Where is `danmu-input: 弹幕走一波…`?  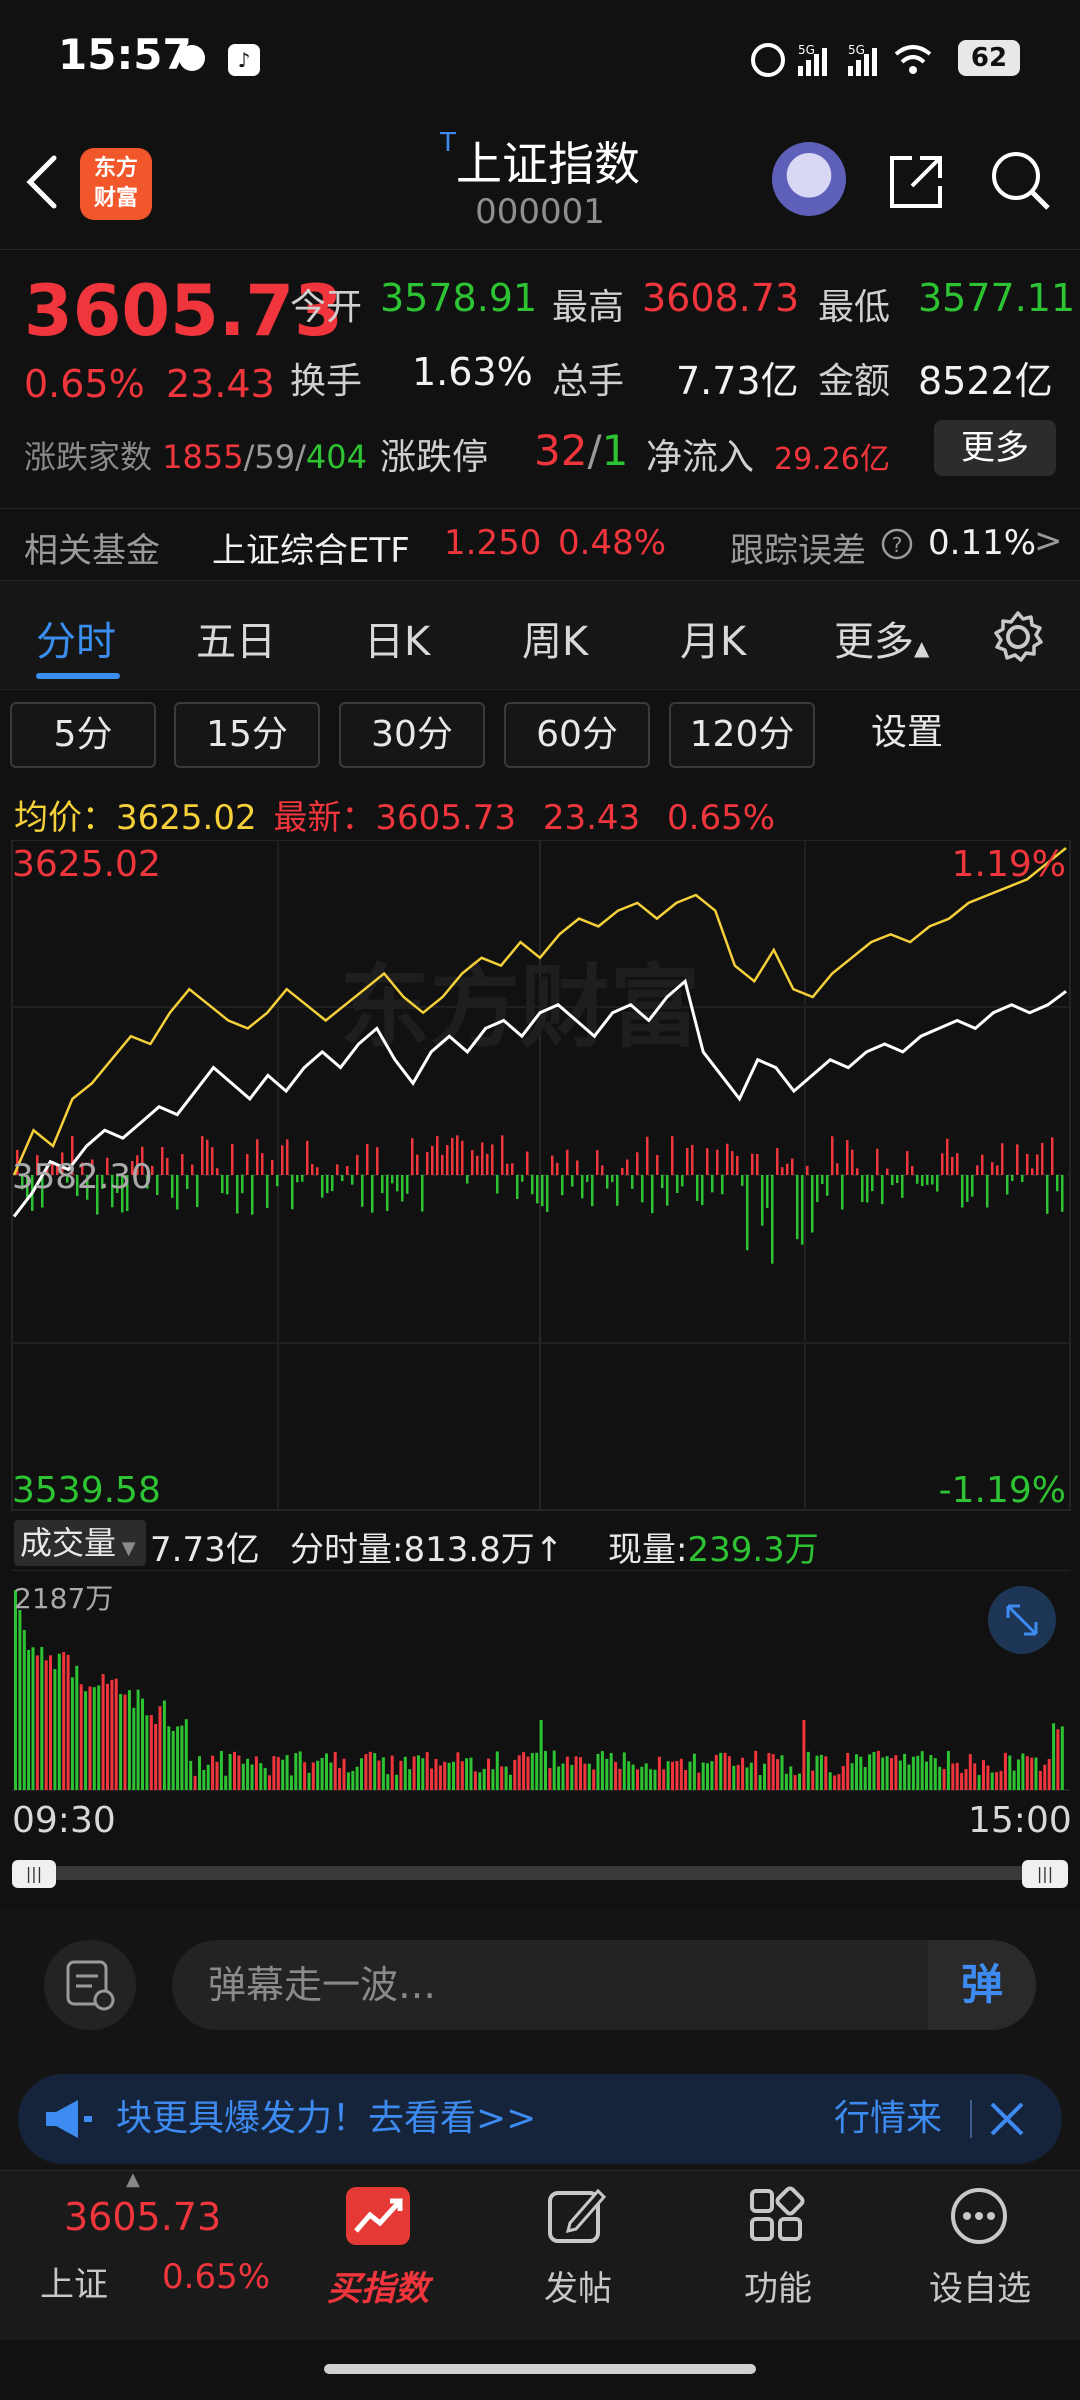 danmu-input: 弹幕走一波… is located at coordinates (604, 1985).